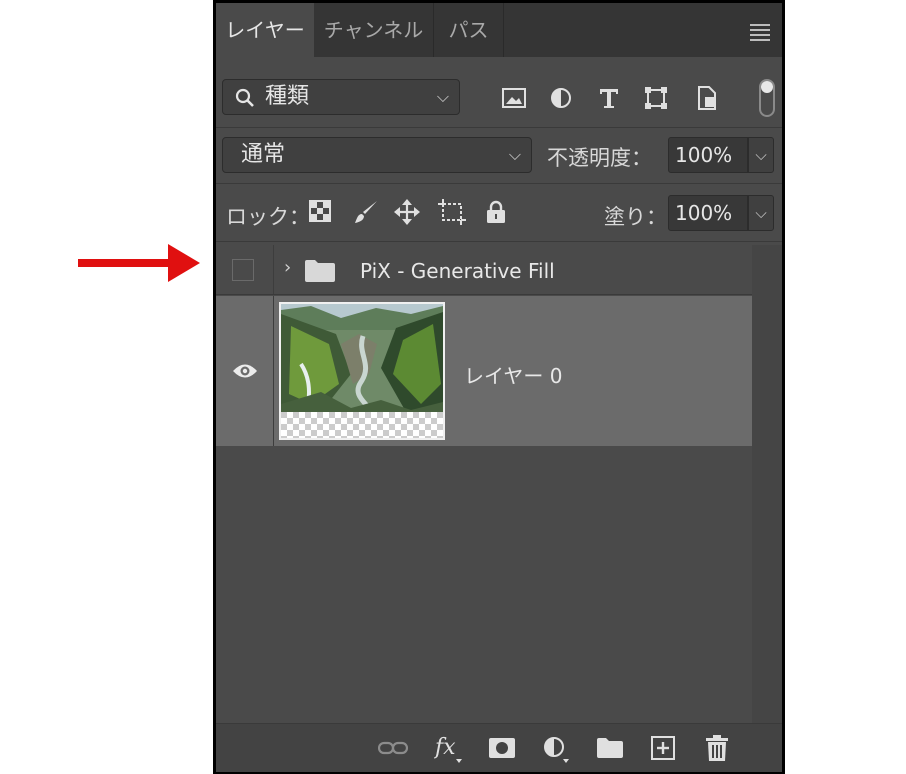 This screenshot has height=774, width=906. Describe the element at coordinates (599, 158) in the screenshot. I see `opacity-label: 不透明度：` at that location.